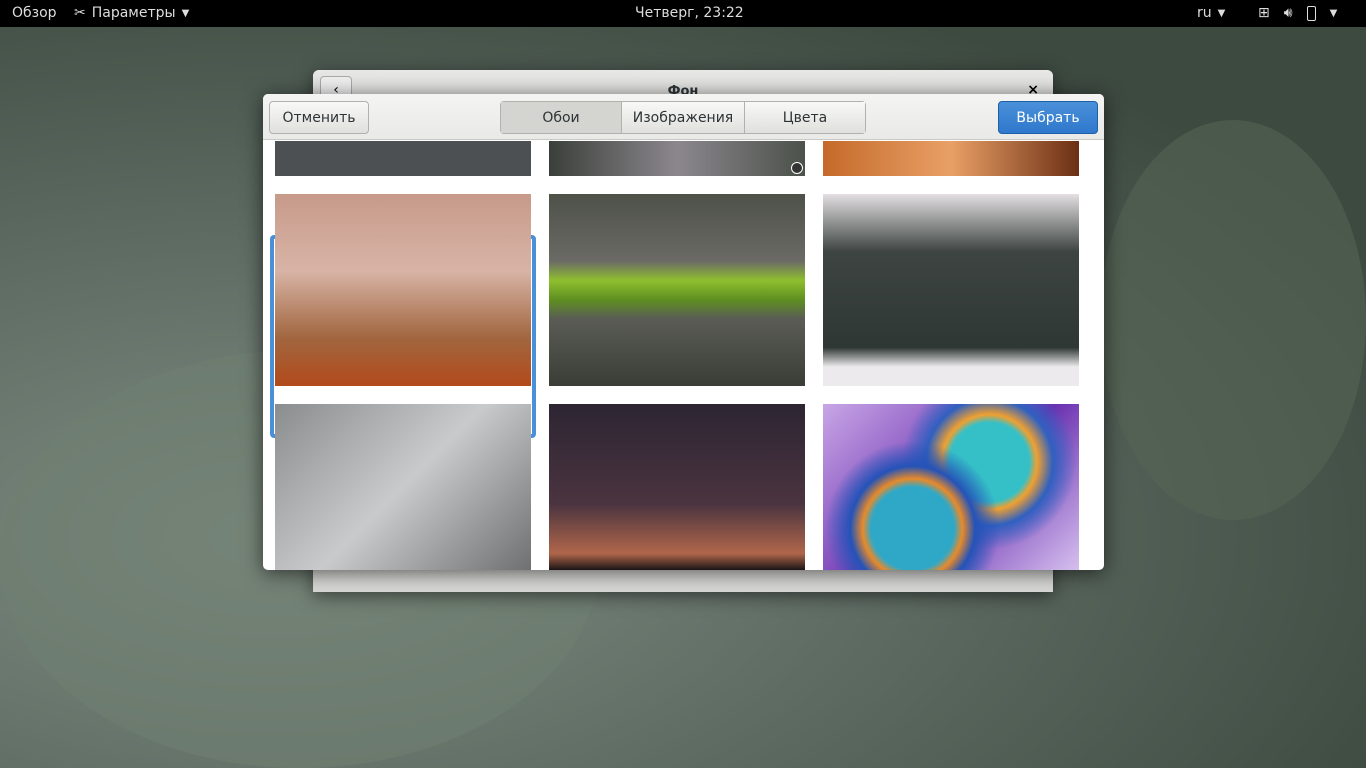 The image size is (1366, 768). What do you see at coordinates (561, 117) in the screenshot?
I see `tab-wallpapers: Обои` at bounding box center [561, 117].